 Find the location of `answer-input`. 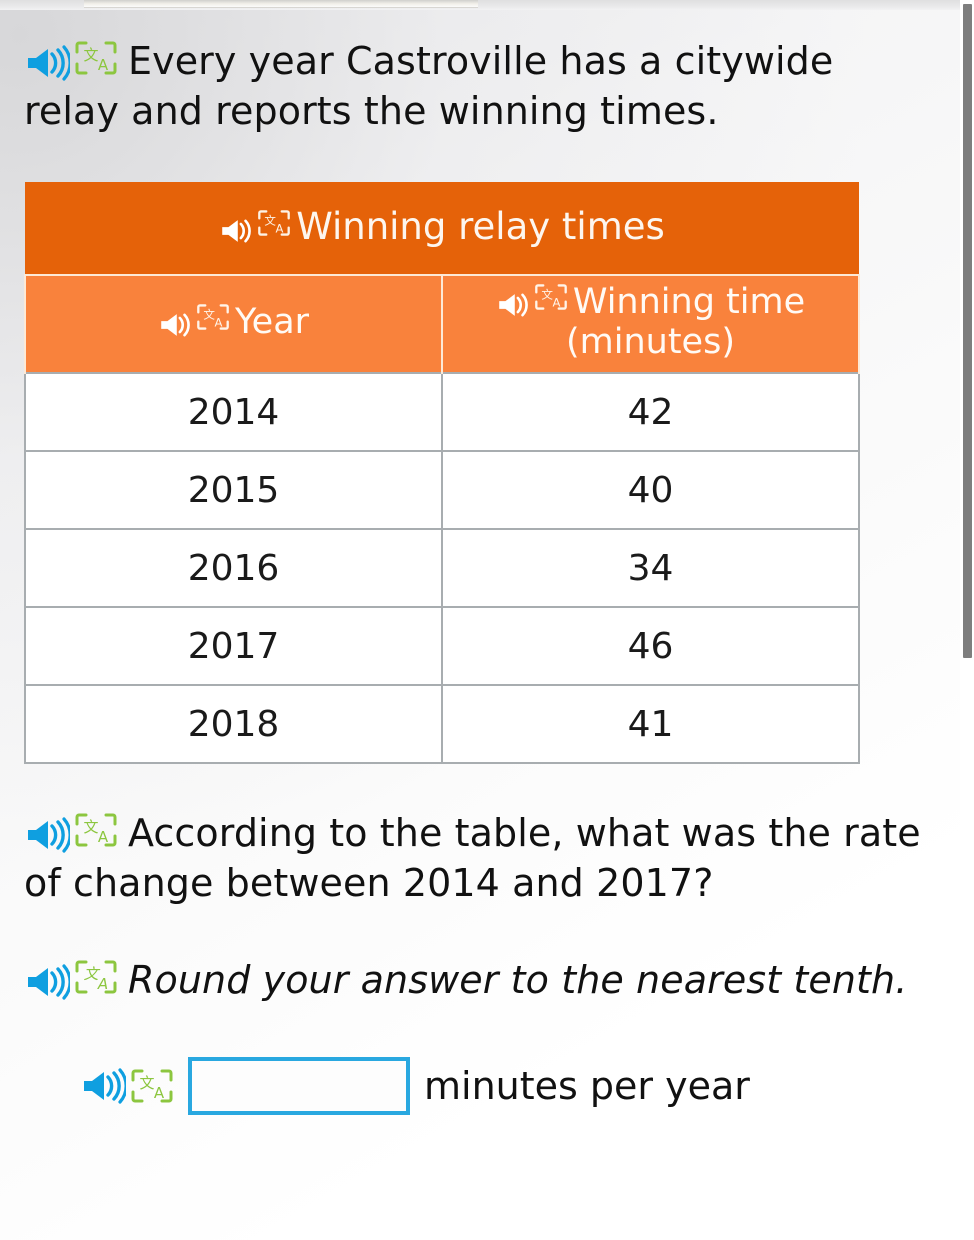

answer-input is located at coordinates (299, 1085).